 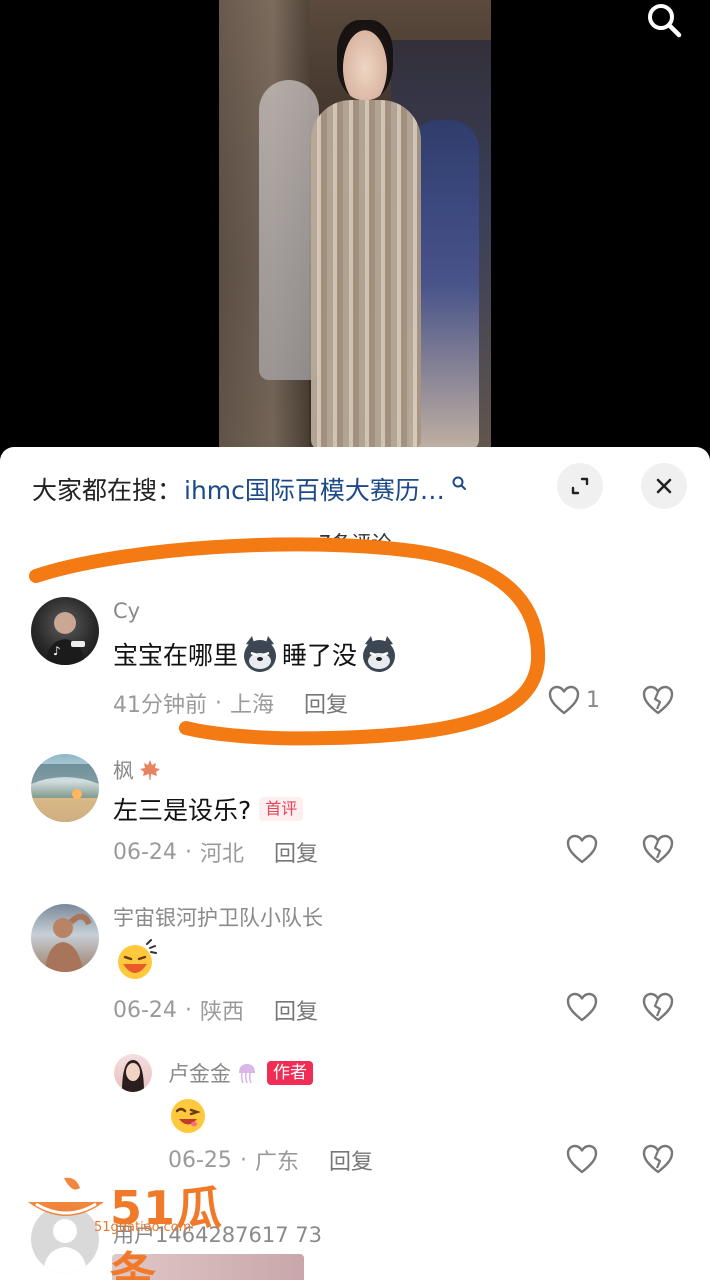 What do you see at coordinates (65, 638) in the screenshot?
I see `avatar-photo: ♪` at bounding box center [65, 638].